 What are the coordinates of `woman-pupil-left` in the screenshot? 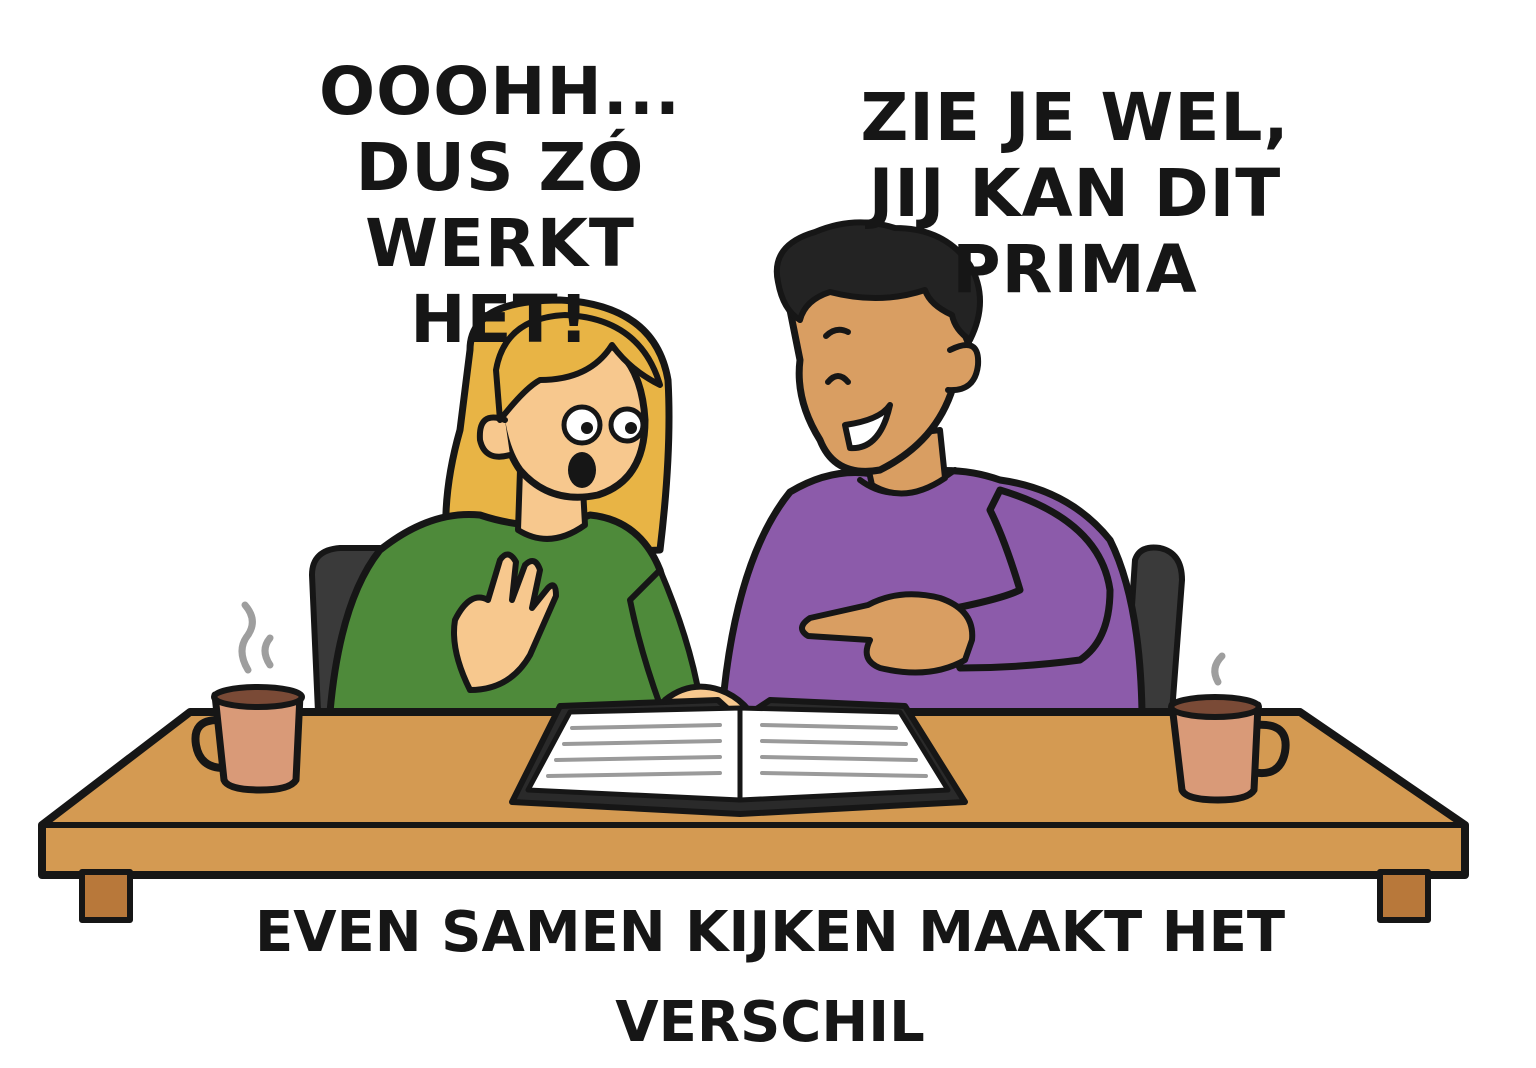 It's located at (587, 428).